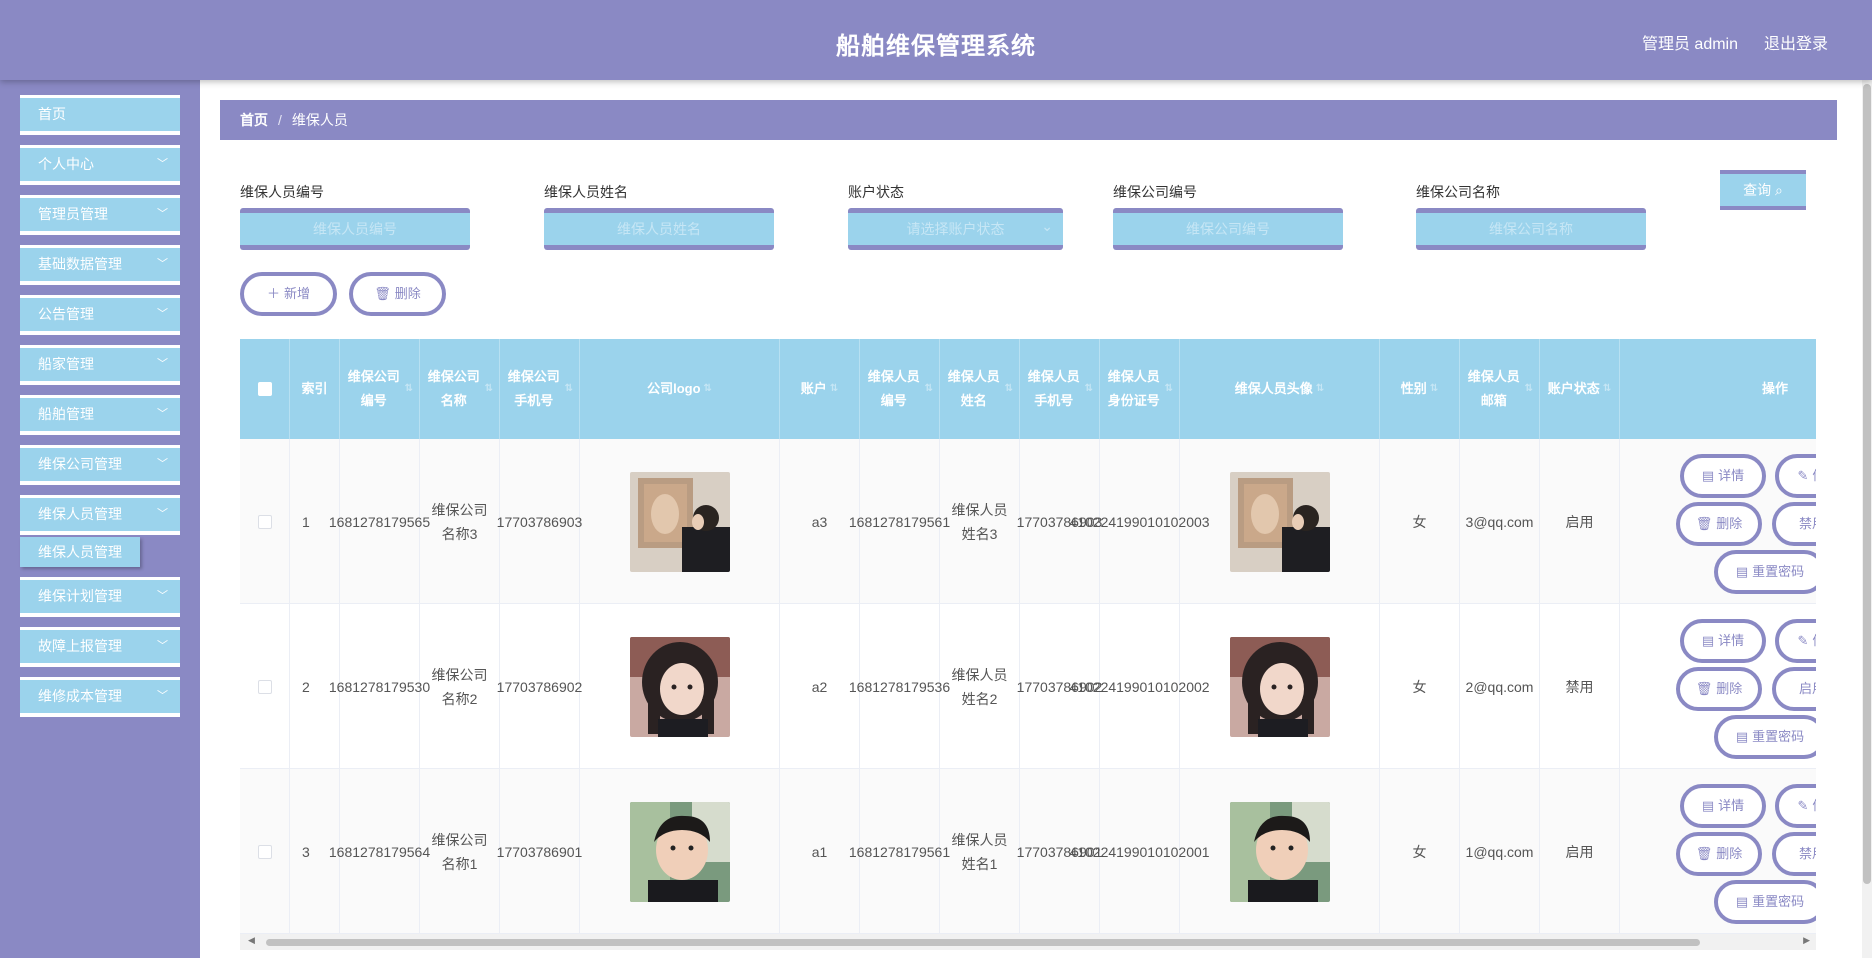 The height and width of the screenshot is (958, 1872). I want to click on current-user: 管理员 admin, so click(1689, 44).